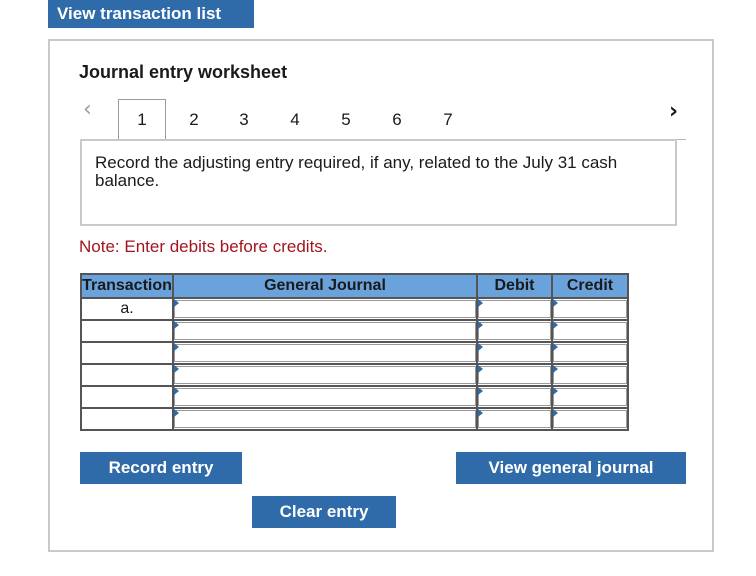 Image resolution: width=756 pixels, height=576 pixels. What do you see at coordinates (194, 120) in the screenshot?
I see `tab-2: 2` at bounding box center [194, 120].